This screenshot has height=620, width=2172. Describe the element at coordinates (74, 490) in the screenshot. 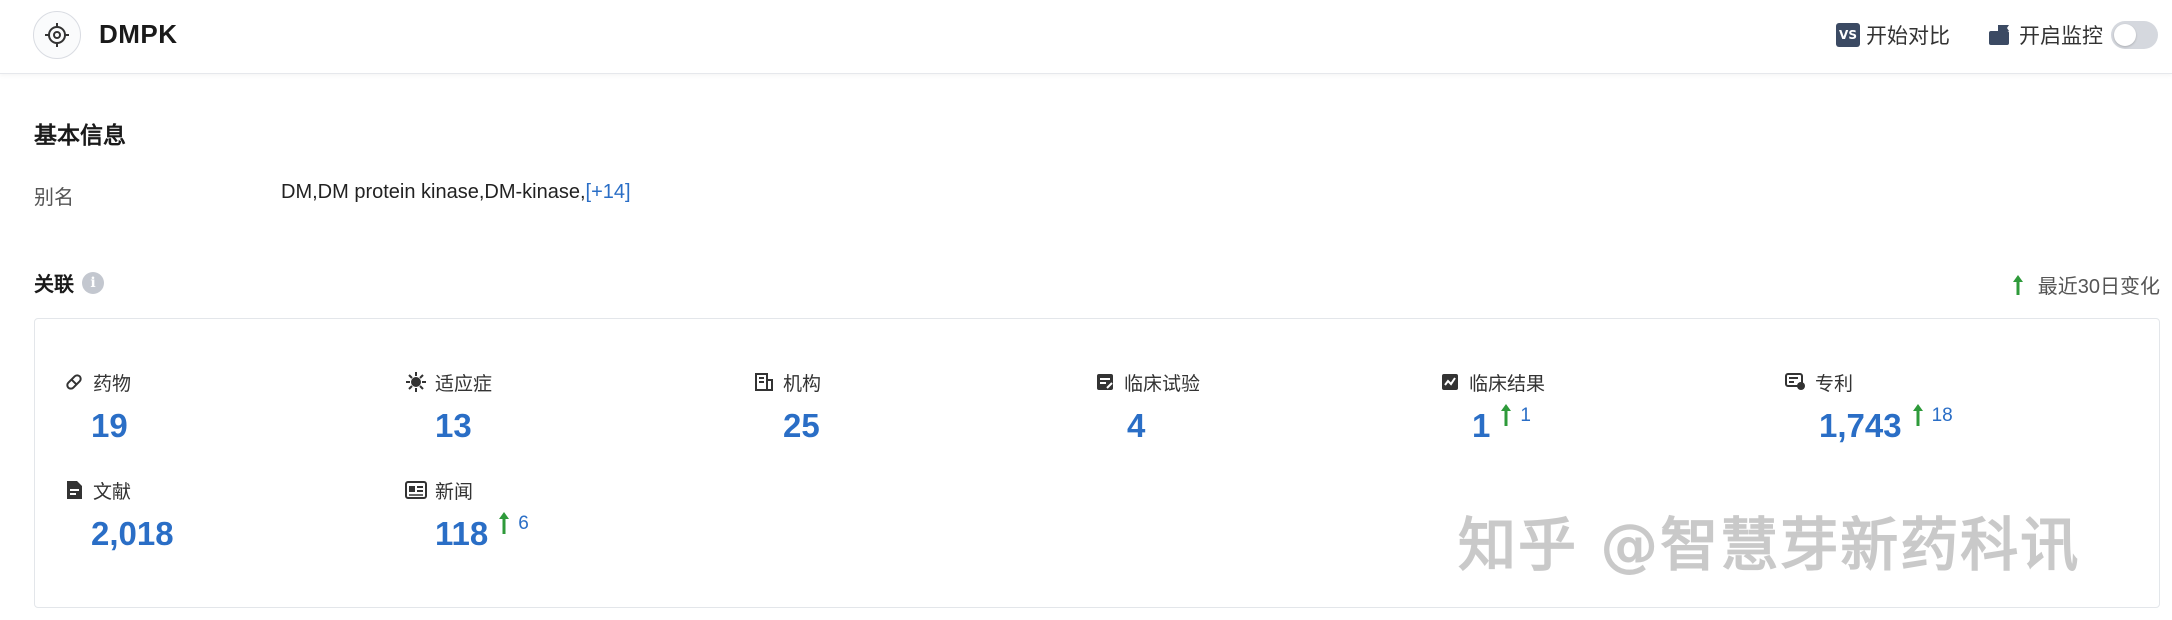

I see `document-icon` at that location.